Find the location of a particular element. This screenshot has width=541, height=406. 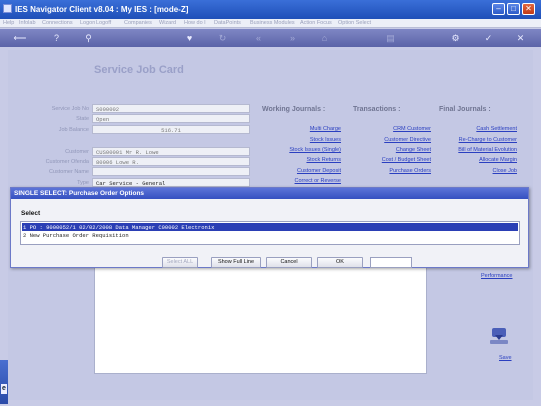

page-title: Service Job Card is located at coordinates (139, 70).